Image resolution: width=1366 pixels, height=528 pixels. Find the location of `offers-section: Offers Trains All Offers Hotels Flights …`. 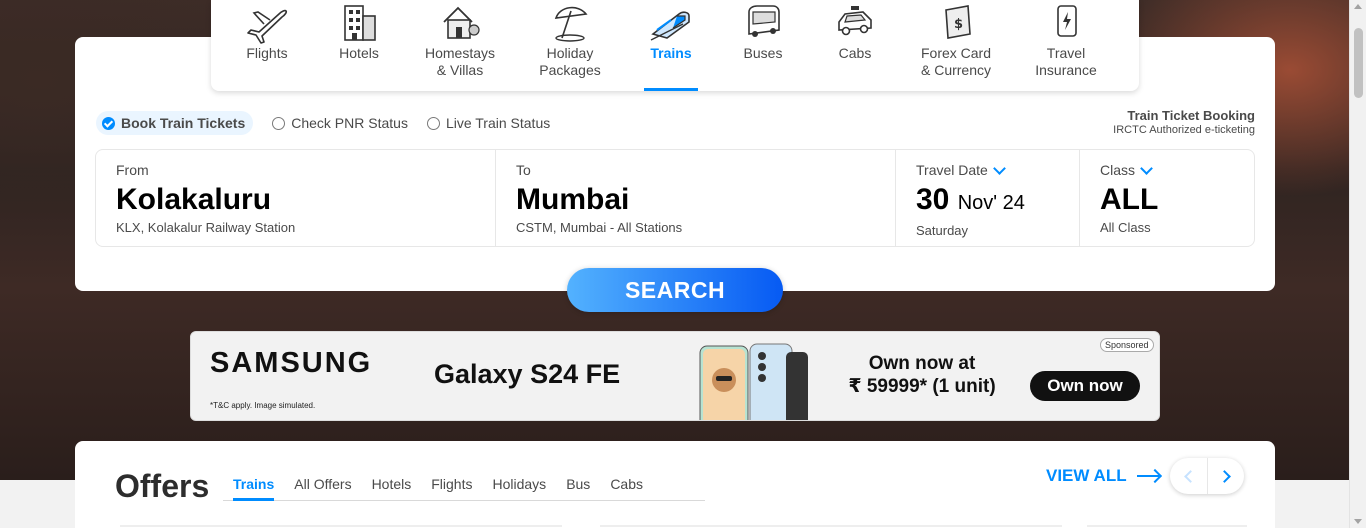

offers-section: Offers Trains All Offers Hotels Flights … is located at coordinates (675, 484).